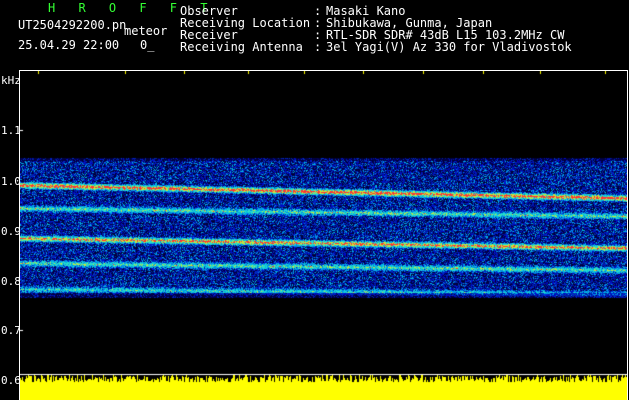  What do you see at coordinates (323, 70) in the screenshot?
I see `plot-top-border` at bounding box center [323, 70].